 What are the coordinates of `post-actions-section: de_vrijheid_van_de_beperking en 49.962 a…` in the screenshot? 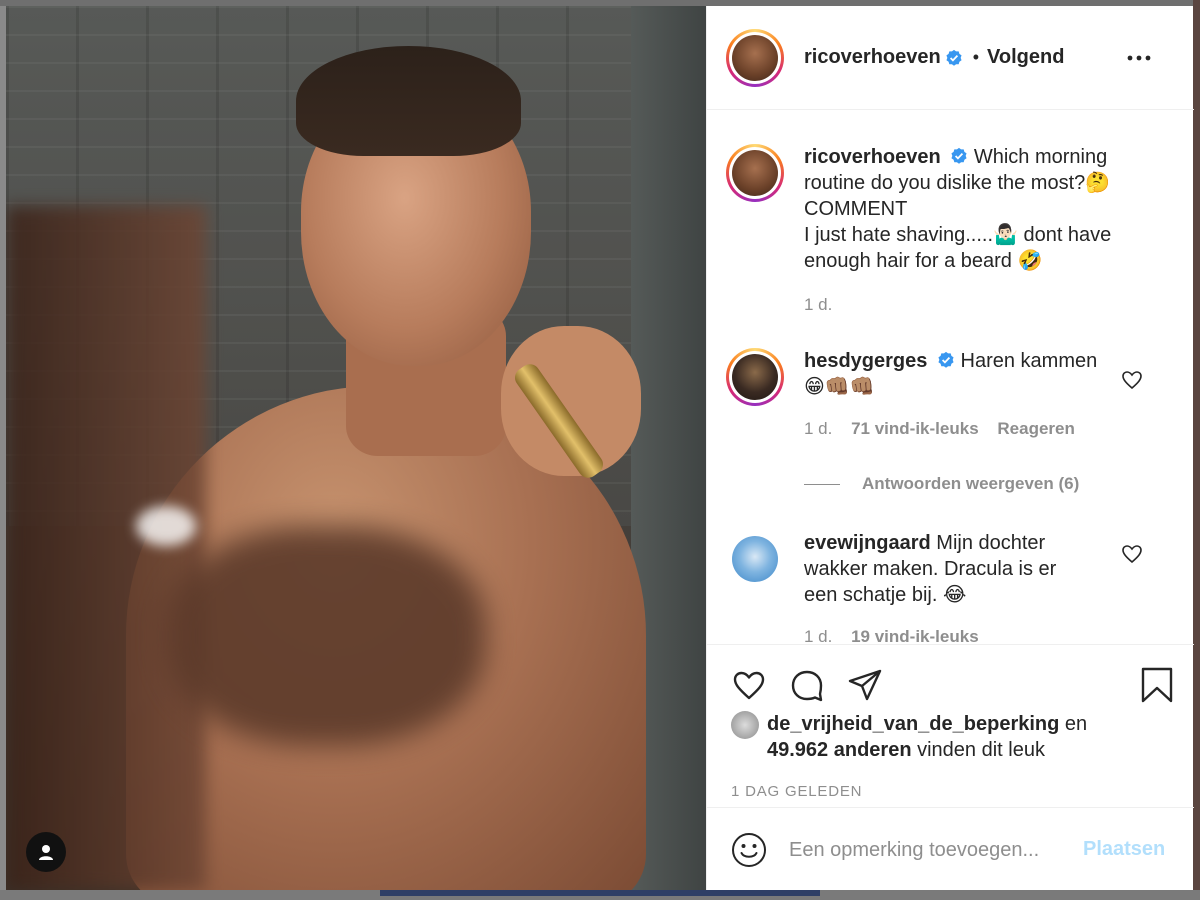 It's located at (950, 726).